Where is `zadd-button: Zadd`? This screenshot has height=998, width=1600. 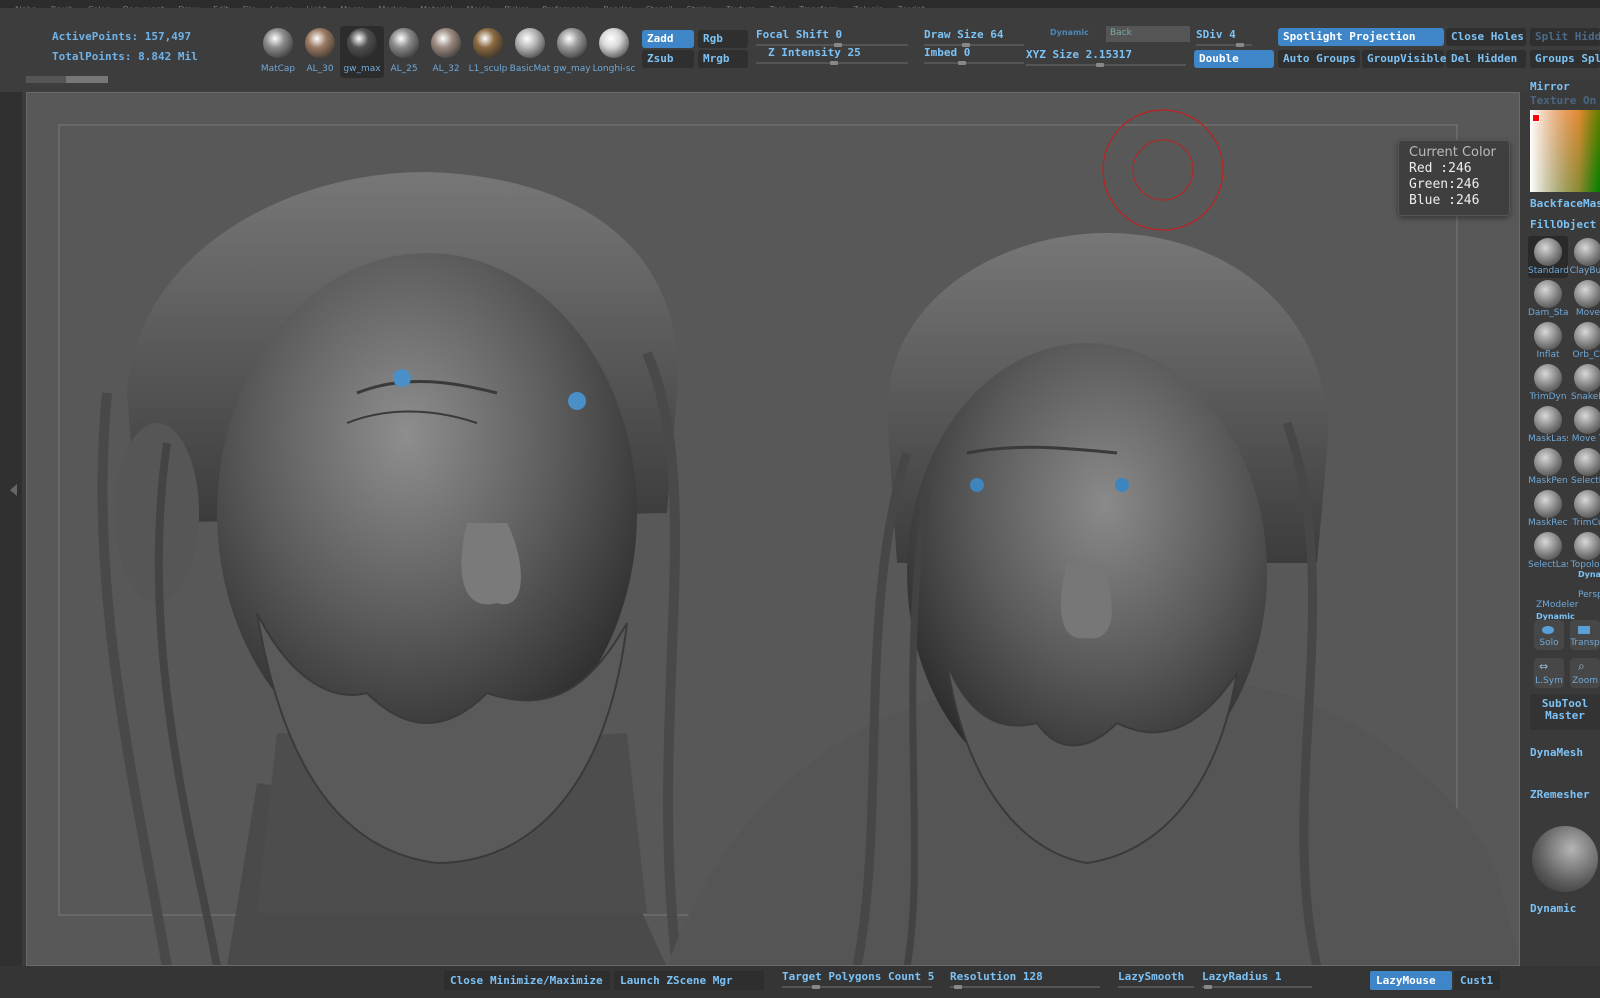
zadd-button: Zadd is located at coordinates (668, 39).